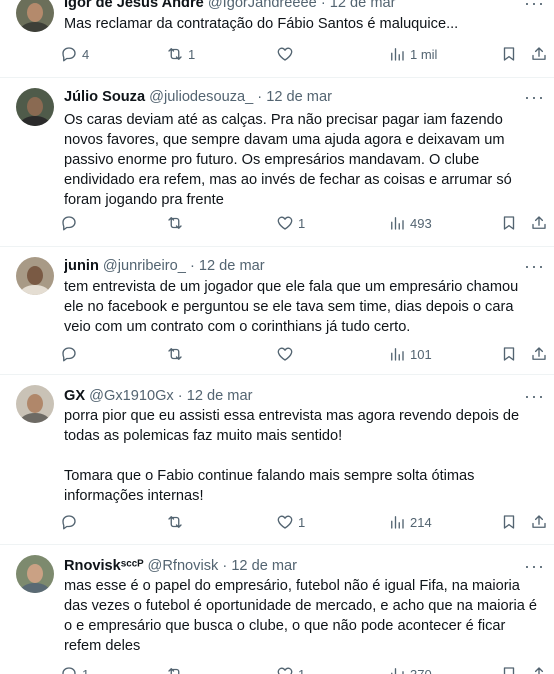 This screenshot has height=674, width=554. Describe the element at coordinates (104, 97) in the screenshot. I see `display-name: Júlio Souza` at that location.